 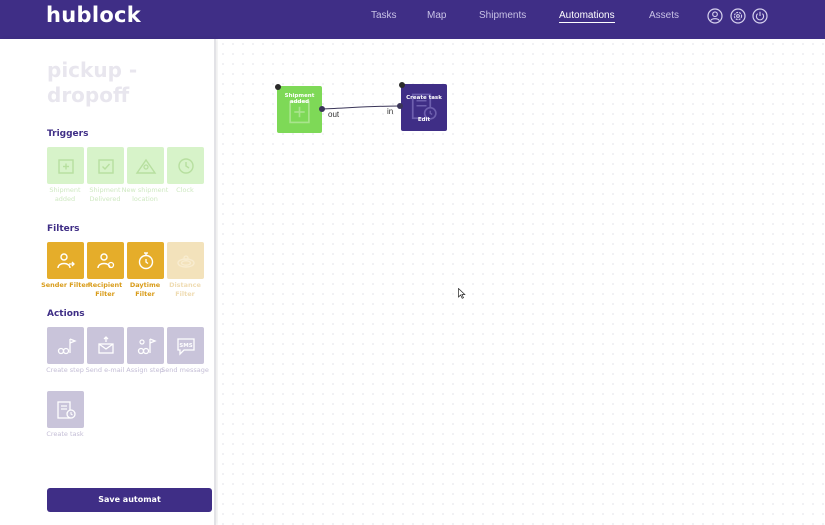 I want to click on action-label: Send message, so click(x=185, y=370).